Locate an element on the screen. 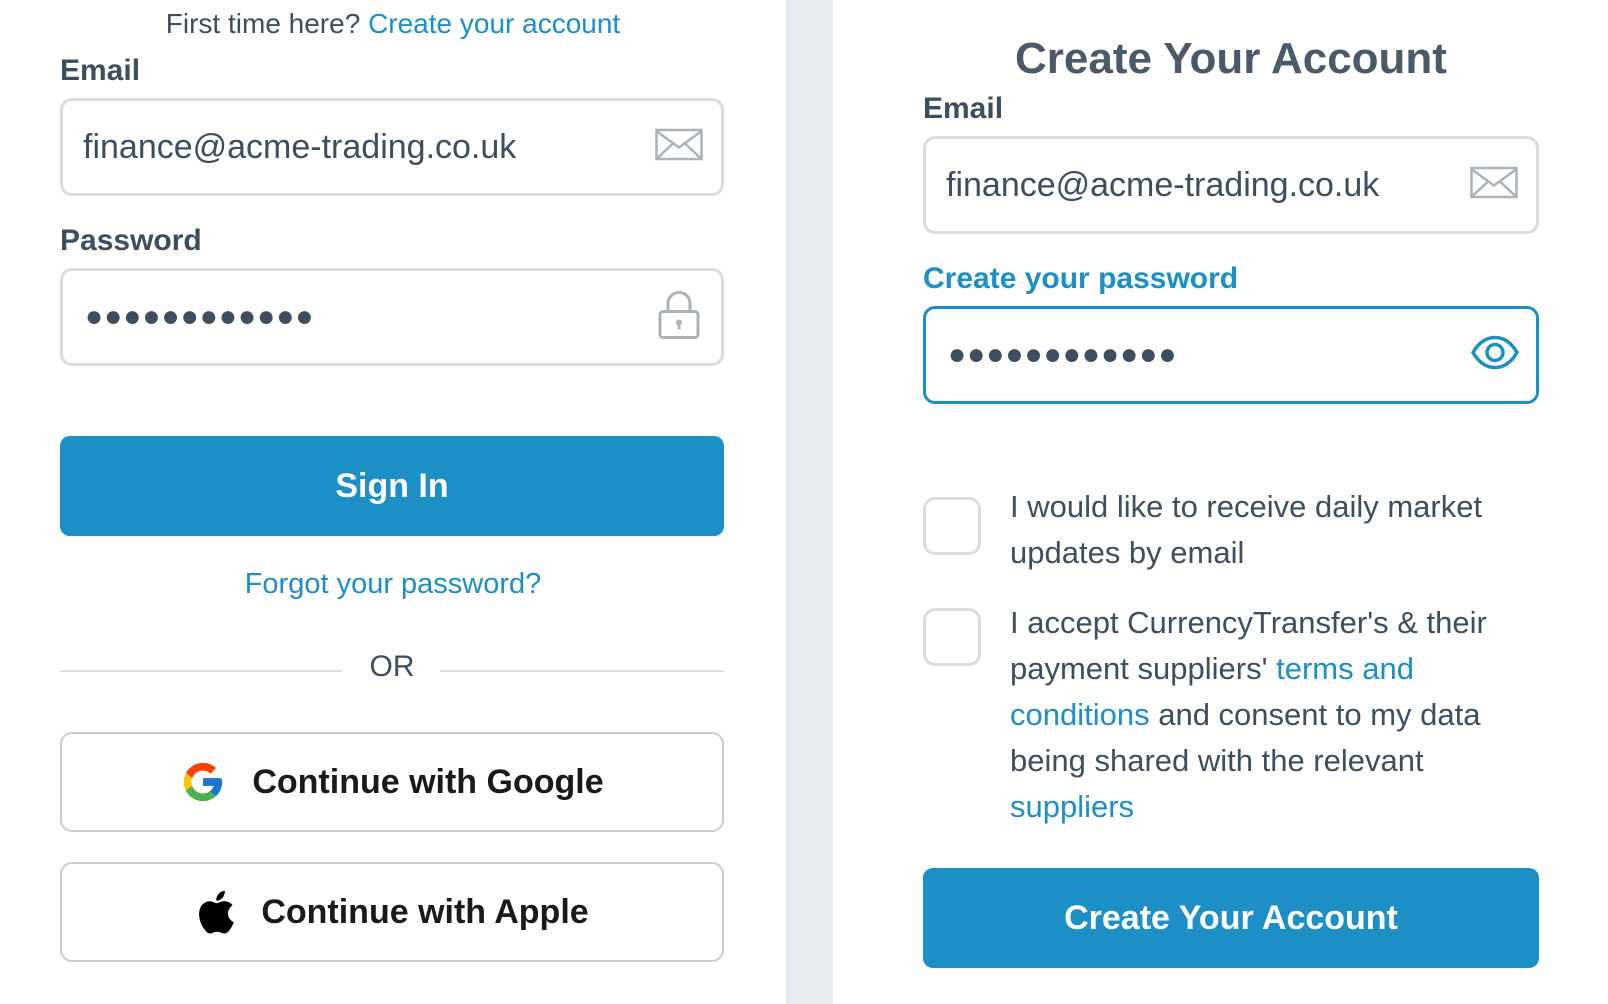 The width and height of the screenshot is (1608, 1004). signup-email-field is located at coordinates (1231, 185).